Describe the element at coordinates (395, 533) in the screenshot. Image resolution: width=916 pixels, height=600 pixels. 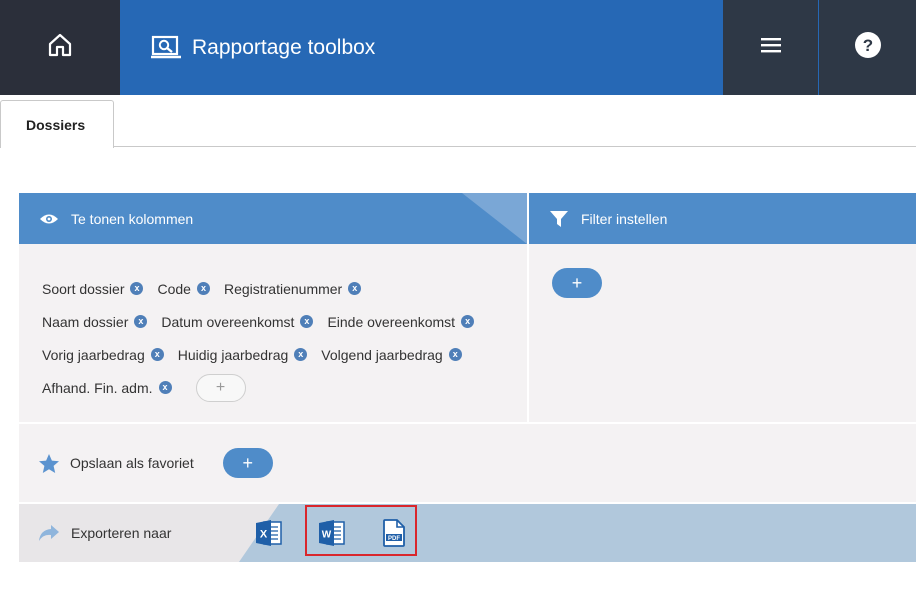
I see `export-pdf-button: PDF` at that location.